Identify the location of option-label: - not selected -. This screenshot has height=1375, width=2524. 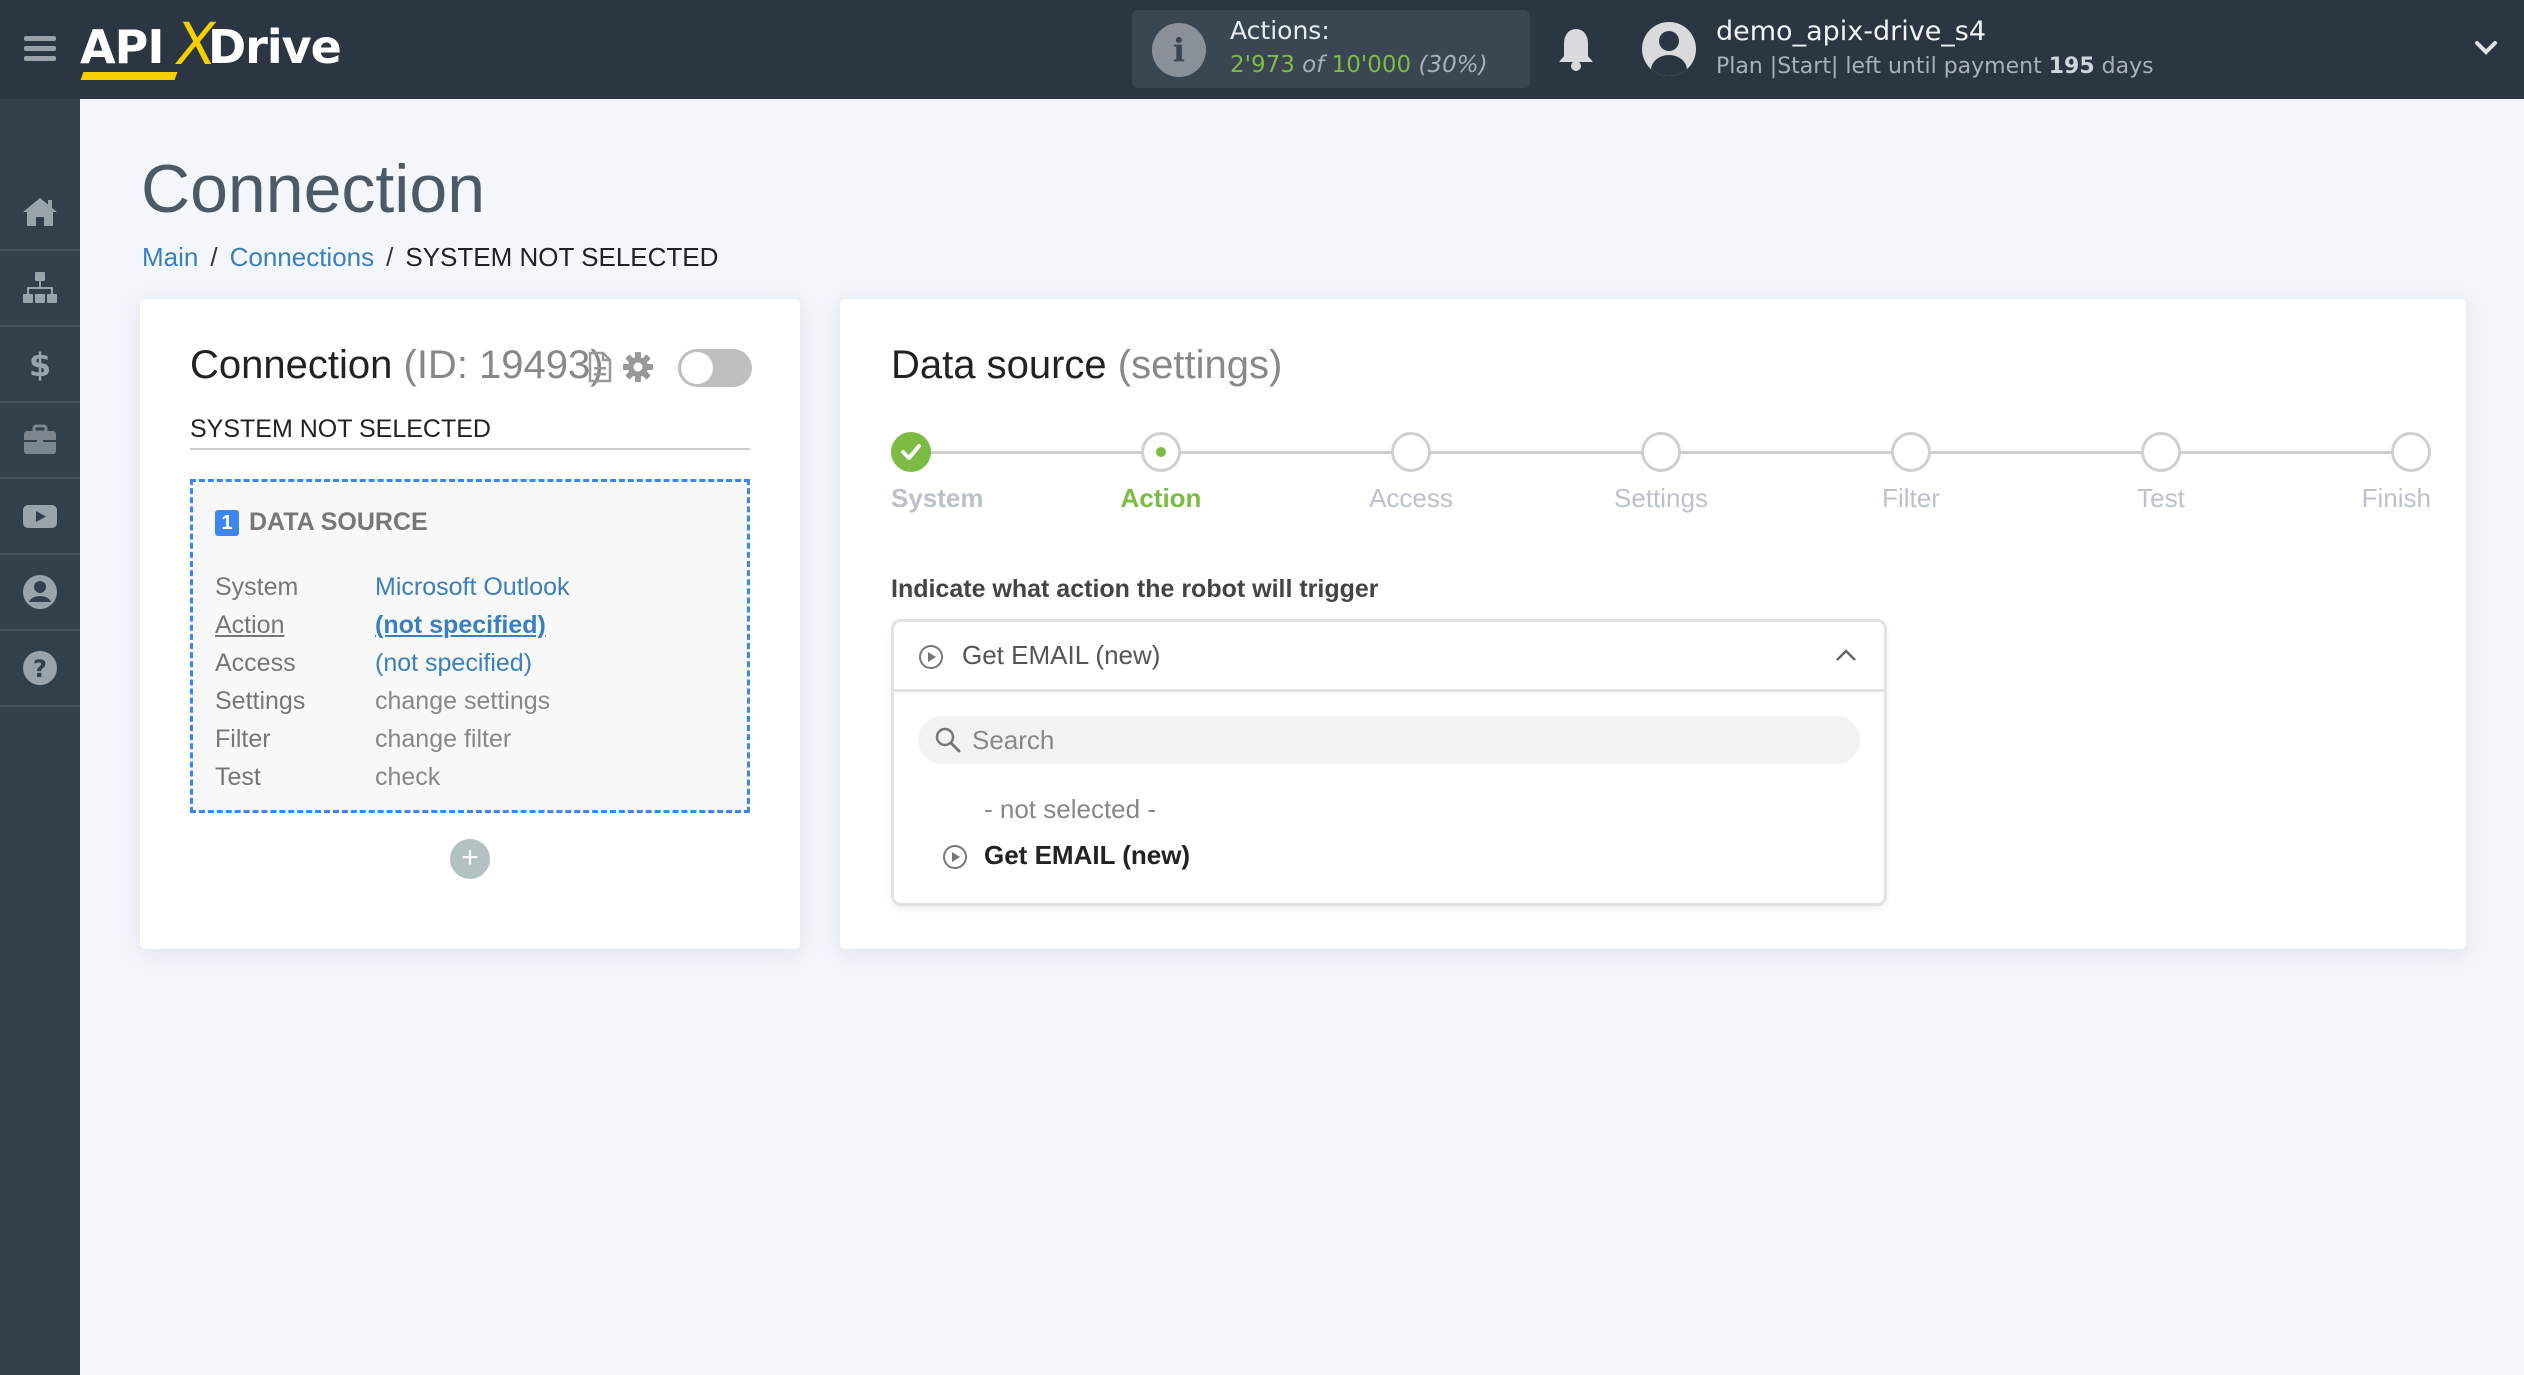
(1070, 809).